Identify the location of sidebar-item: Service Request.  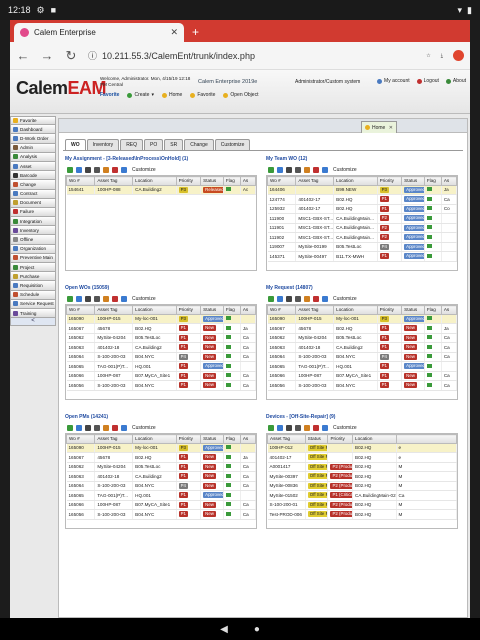
(33, 304).